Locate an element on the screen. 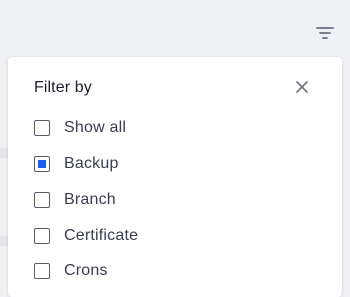 The height and width of the screenshot is (297, 350). option-label: Backup is located at coordinates (91, 163).